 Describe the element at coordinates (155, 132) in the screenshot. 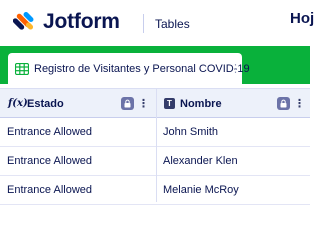

I see `table-row: Entrance Allowed John Smith` at that location.